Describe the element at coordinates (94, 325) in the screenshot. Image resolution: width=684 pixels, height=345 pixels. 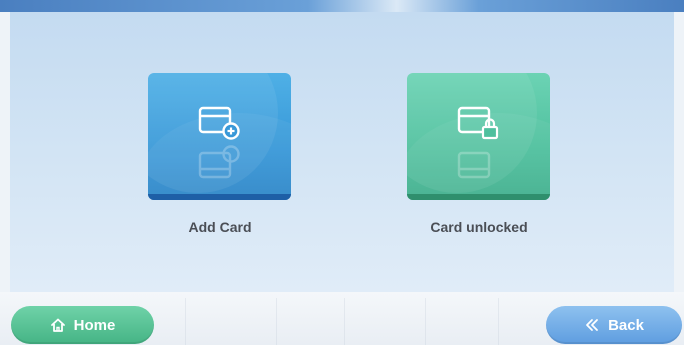
I see `home-button-label: Home` at that location.